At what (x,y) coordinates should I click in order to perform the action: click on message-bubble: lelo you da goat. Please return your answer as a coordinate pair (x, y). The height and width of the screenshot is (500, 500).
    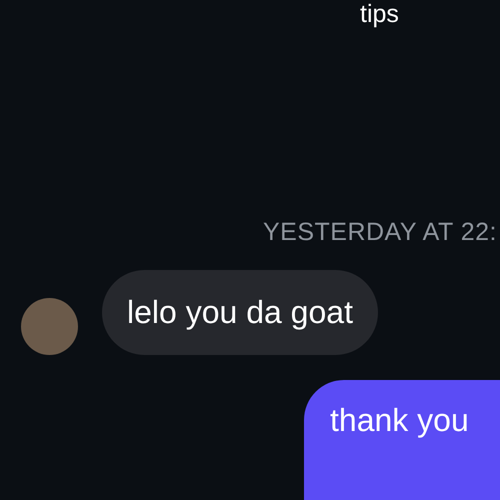
    Looking at the image, I should click on (240, 312).